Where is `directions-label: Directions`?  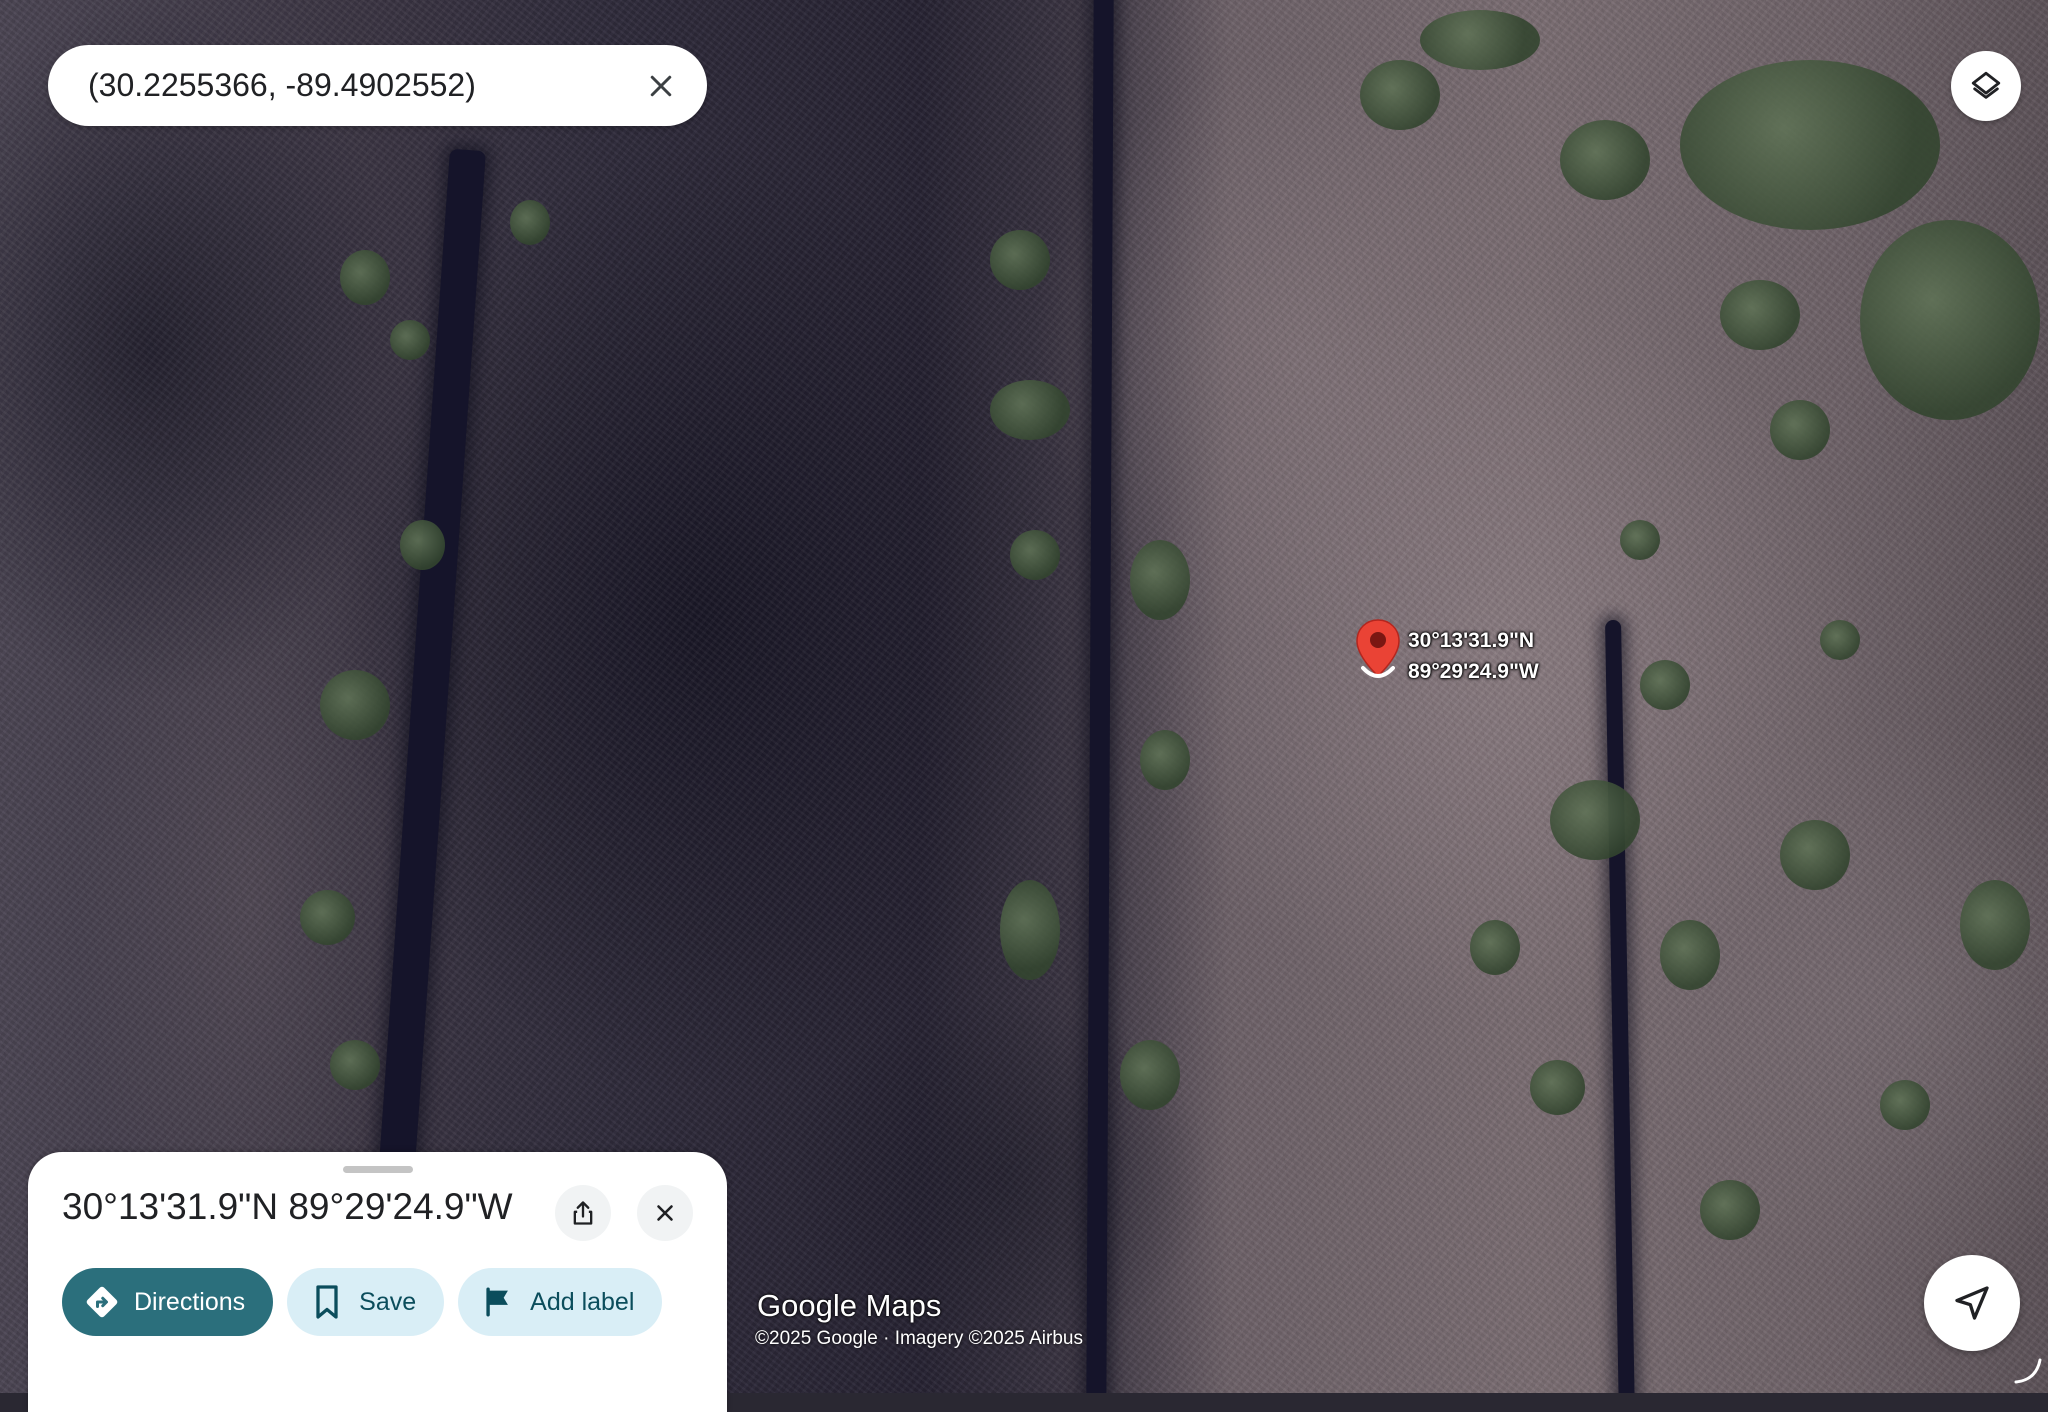 directions-label: Directions is located at coordinates (190, 1301).